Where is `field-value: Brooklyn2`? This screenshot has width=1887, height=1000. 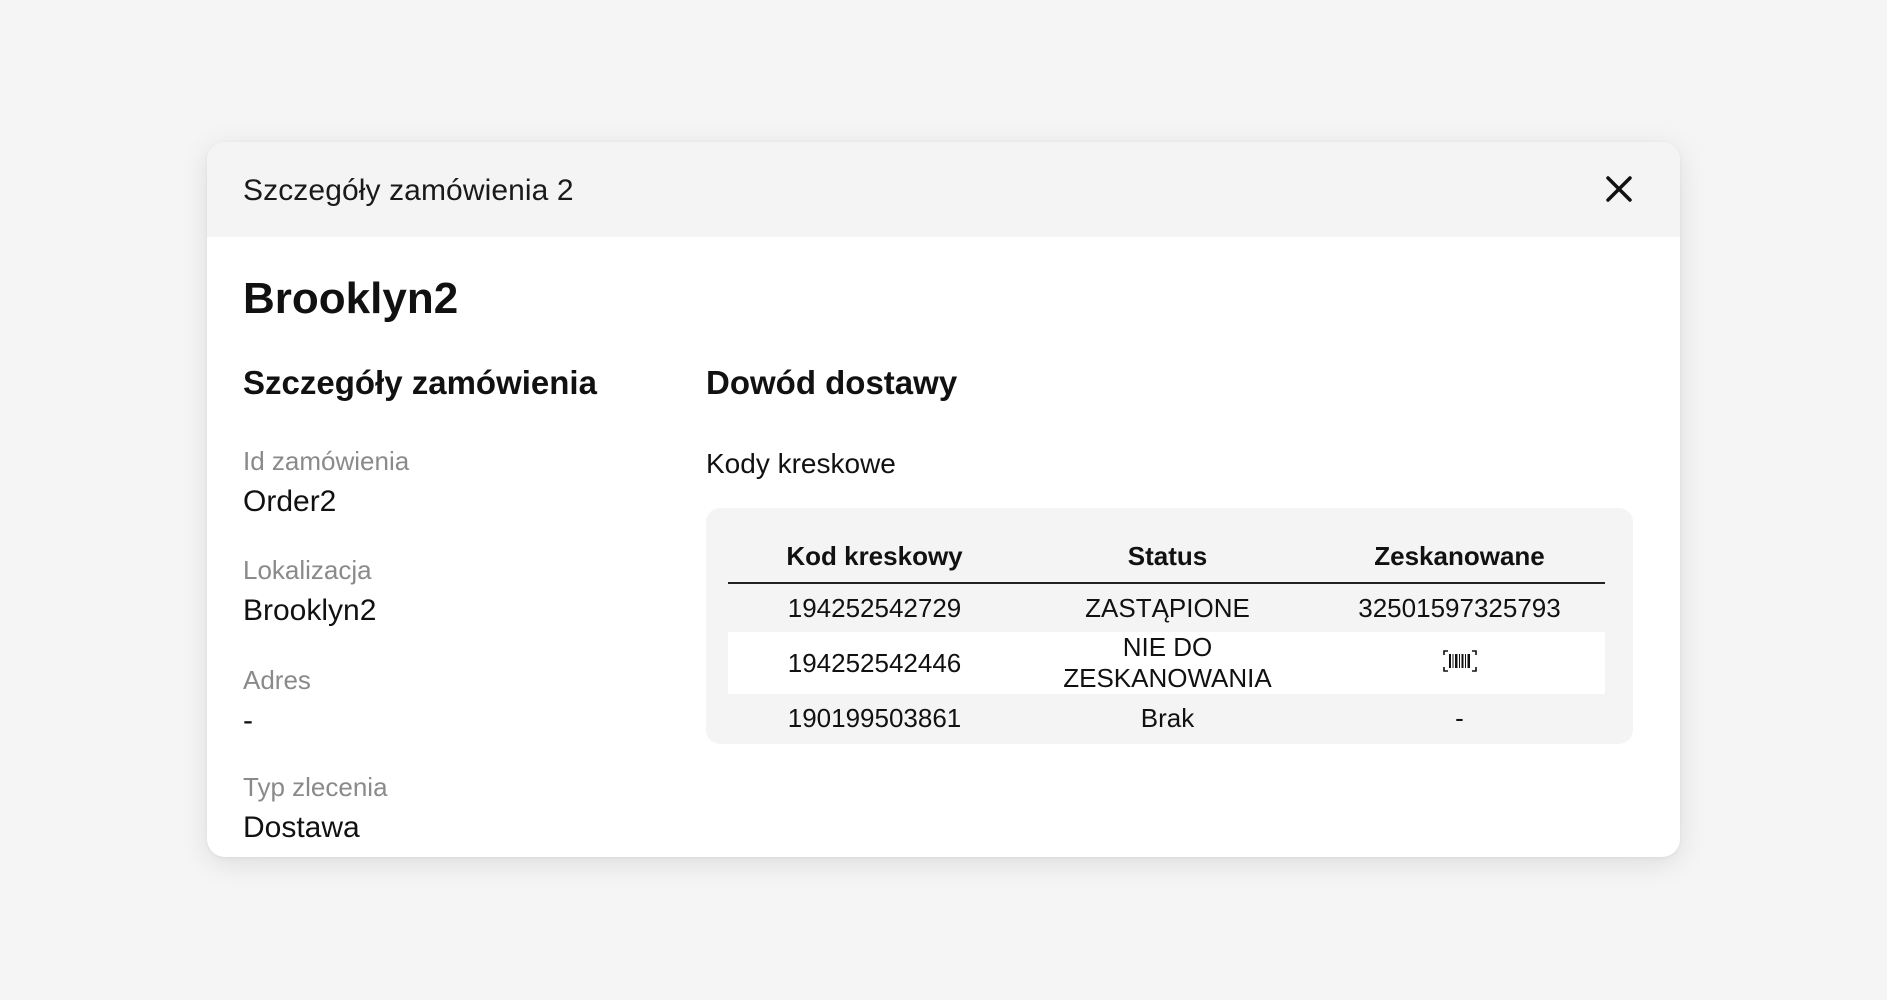 field-value: Brooklyn2 is located at coordinates (310, 610).